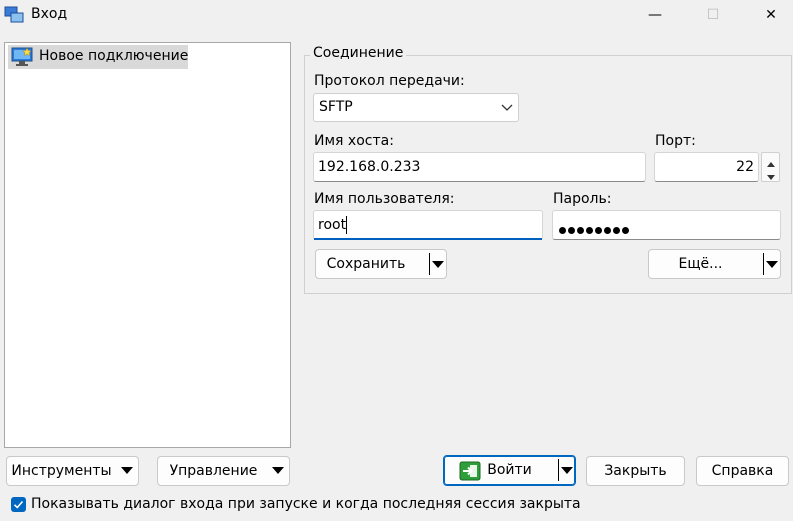 The width and height of the screenshot is (793, 521). I want to click on host-input: 192.168.0.233, so click(479, 167).